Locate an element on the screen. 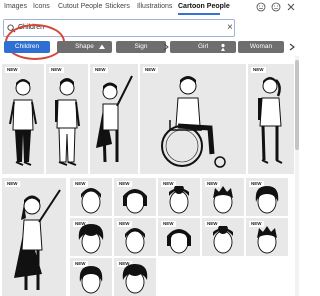 The width and height of the screenshot is (320, 296). gallery-card-boy-with-backpack: NEW is located at coordinates (67, 119).